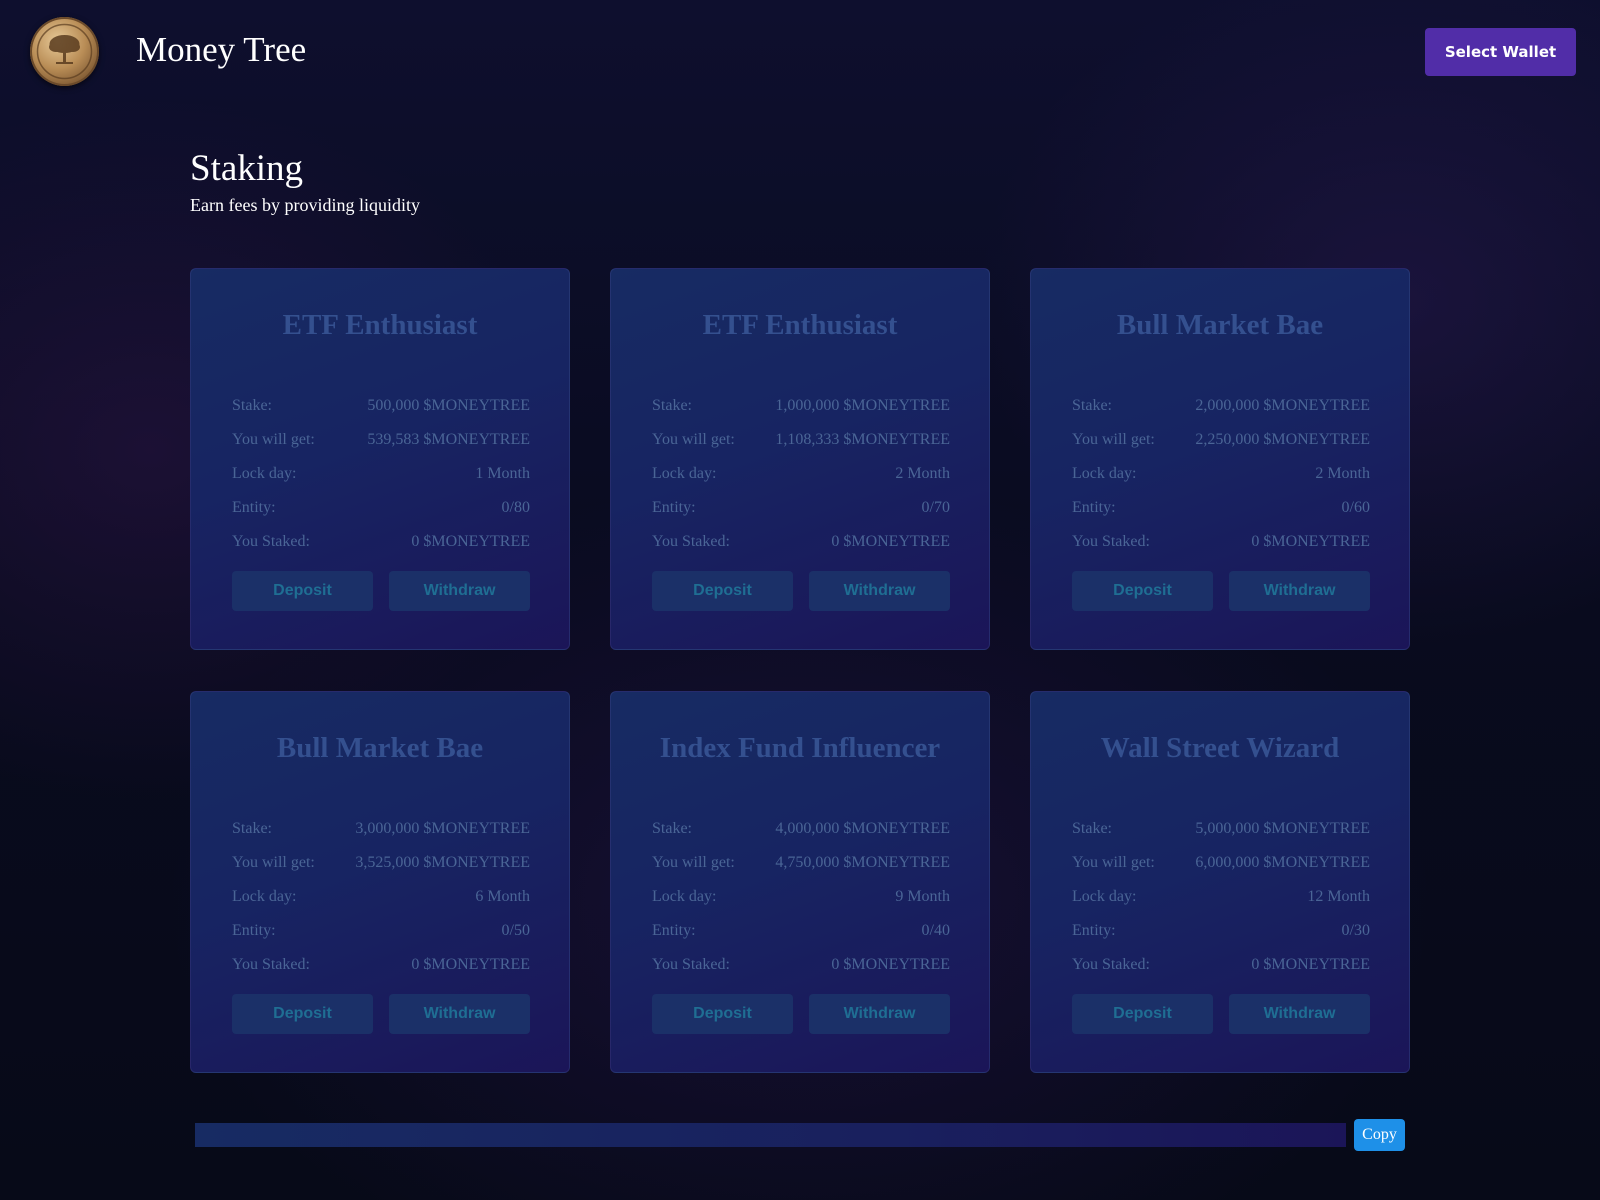  What do you see at coordinates (922, 473) in the screenshot?
I see `row-value: 2 Month` at bounding box center [922, 473].